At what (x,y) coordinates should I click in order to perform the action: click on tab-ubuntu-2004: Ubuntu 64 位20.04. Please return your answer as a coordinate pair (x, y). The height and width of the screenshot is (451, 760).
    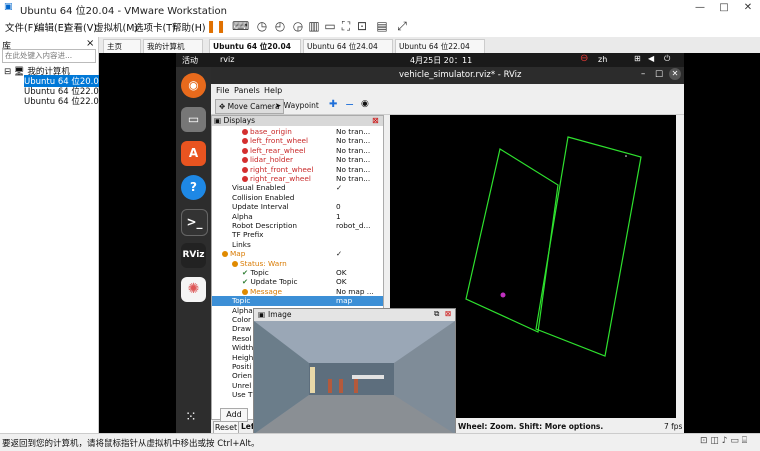
    Looking at the image, I should click on (255, 46).